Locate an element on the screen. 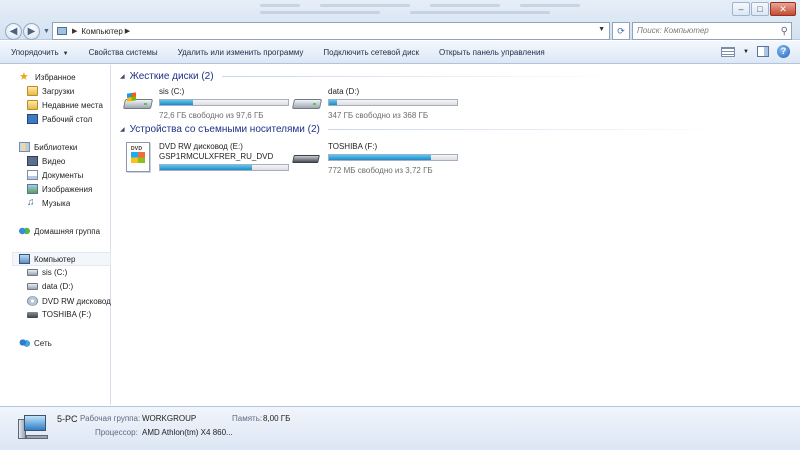 The width and height of the screenshot is (800, 450). documents-library-icon is located at coordinates (32, 175).